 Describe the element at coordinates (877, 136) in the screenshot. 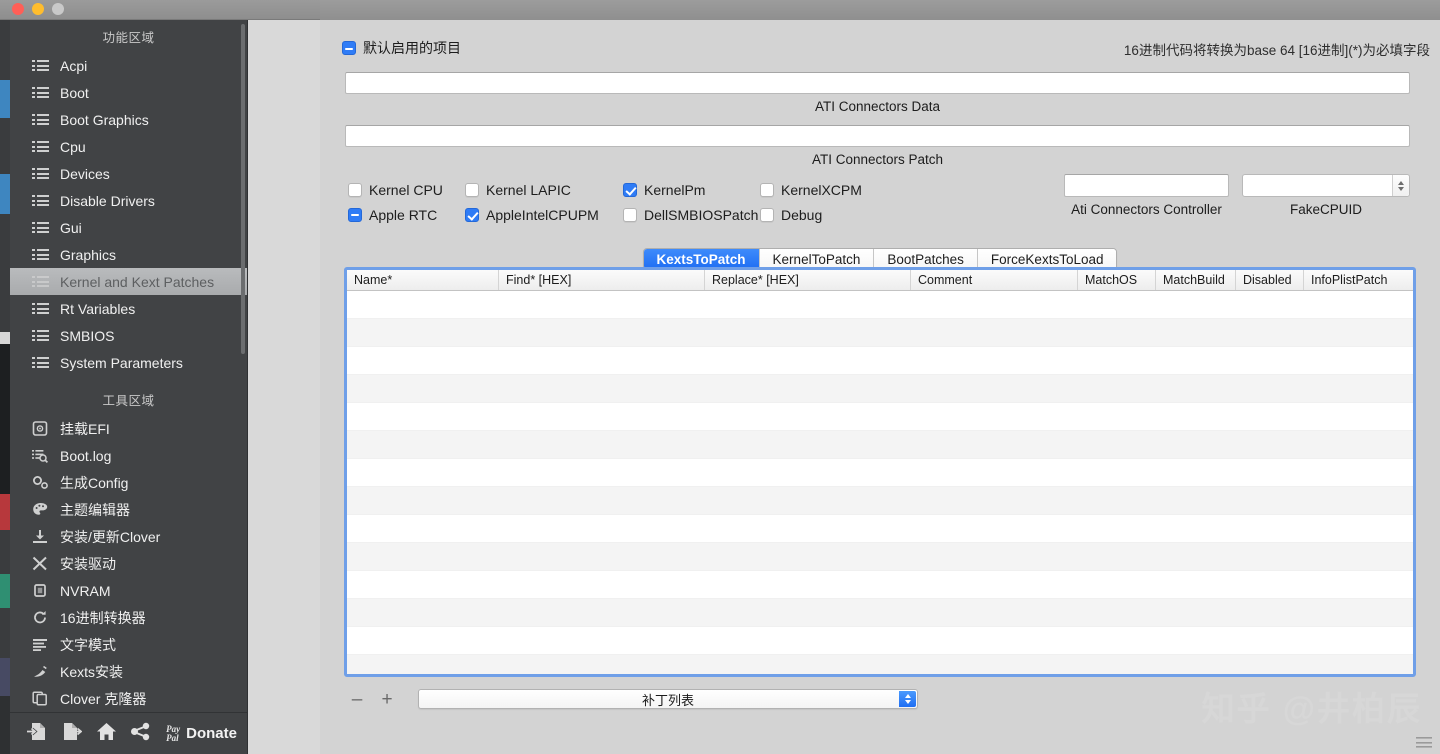

I see `ati-connectors-patch-input` at that location.